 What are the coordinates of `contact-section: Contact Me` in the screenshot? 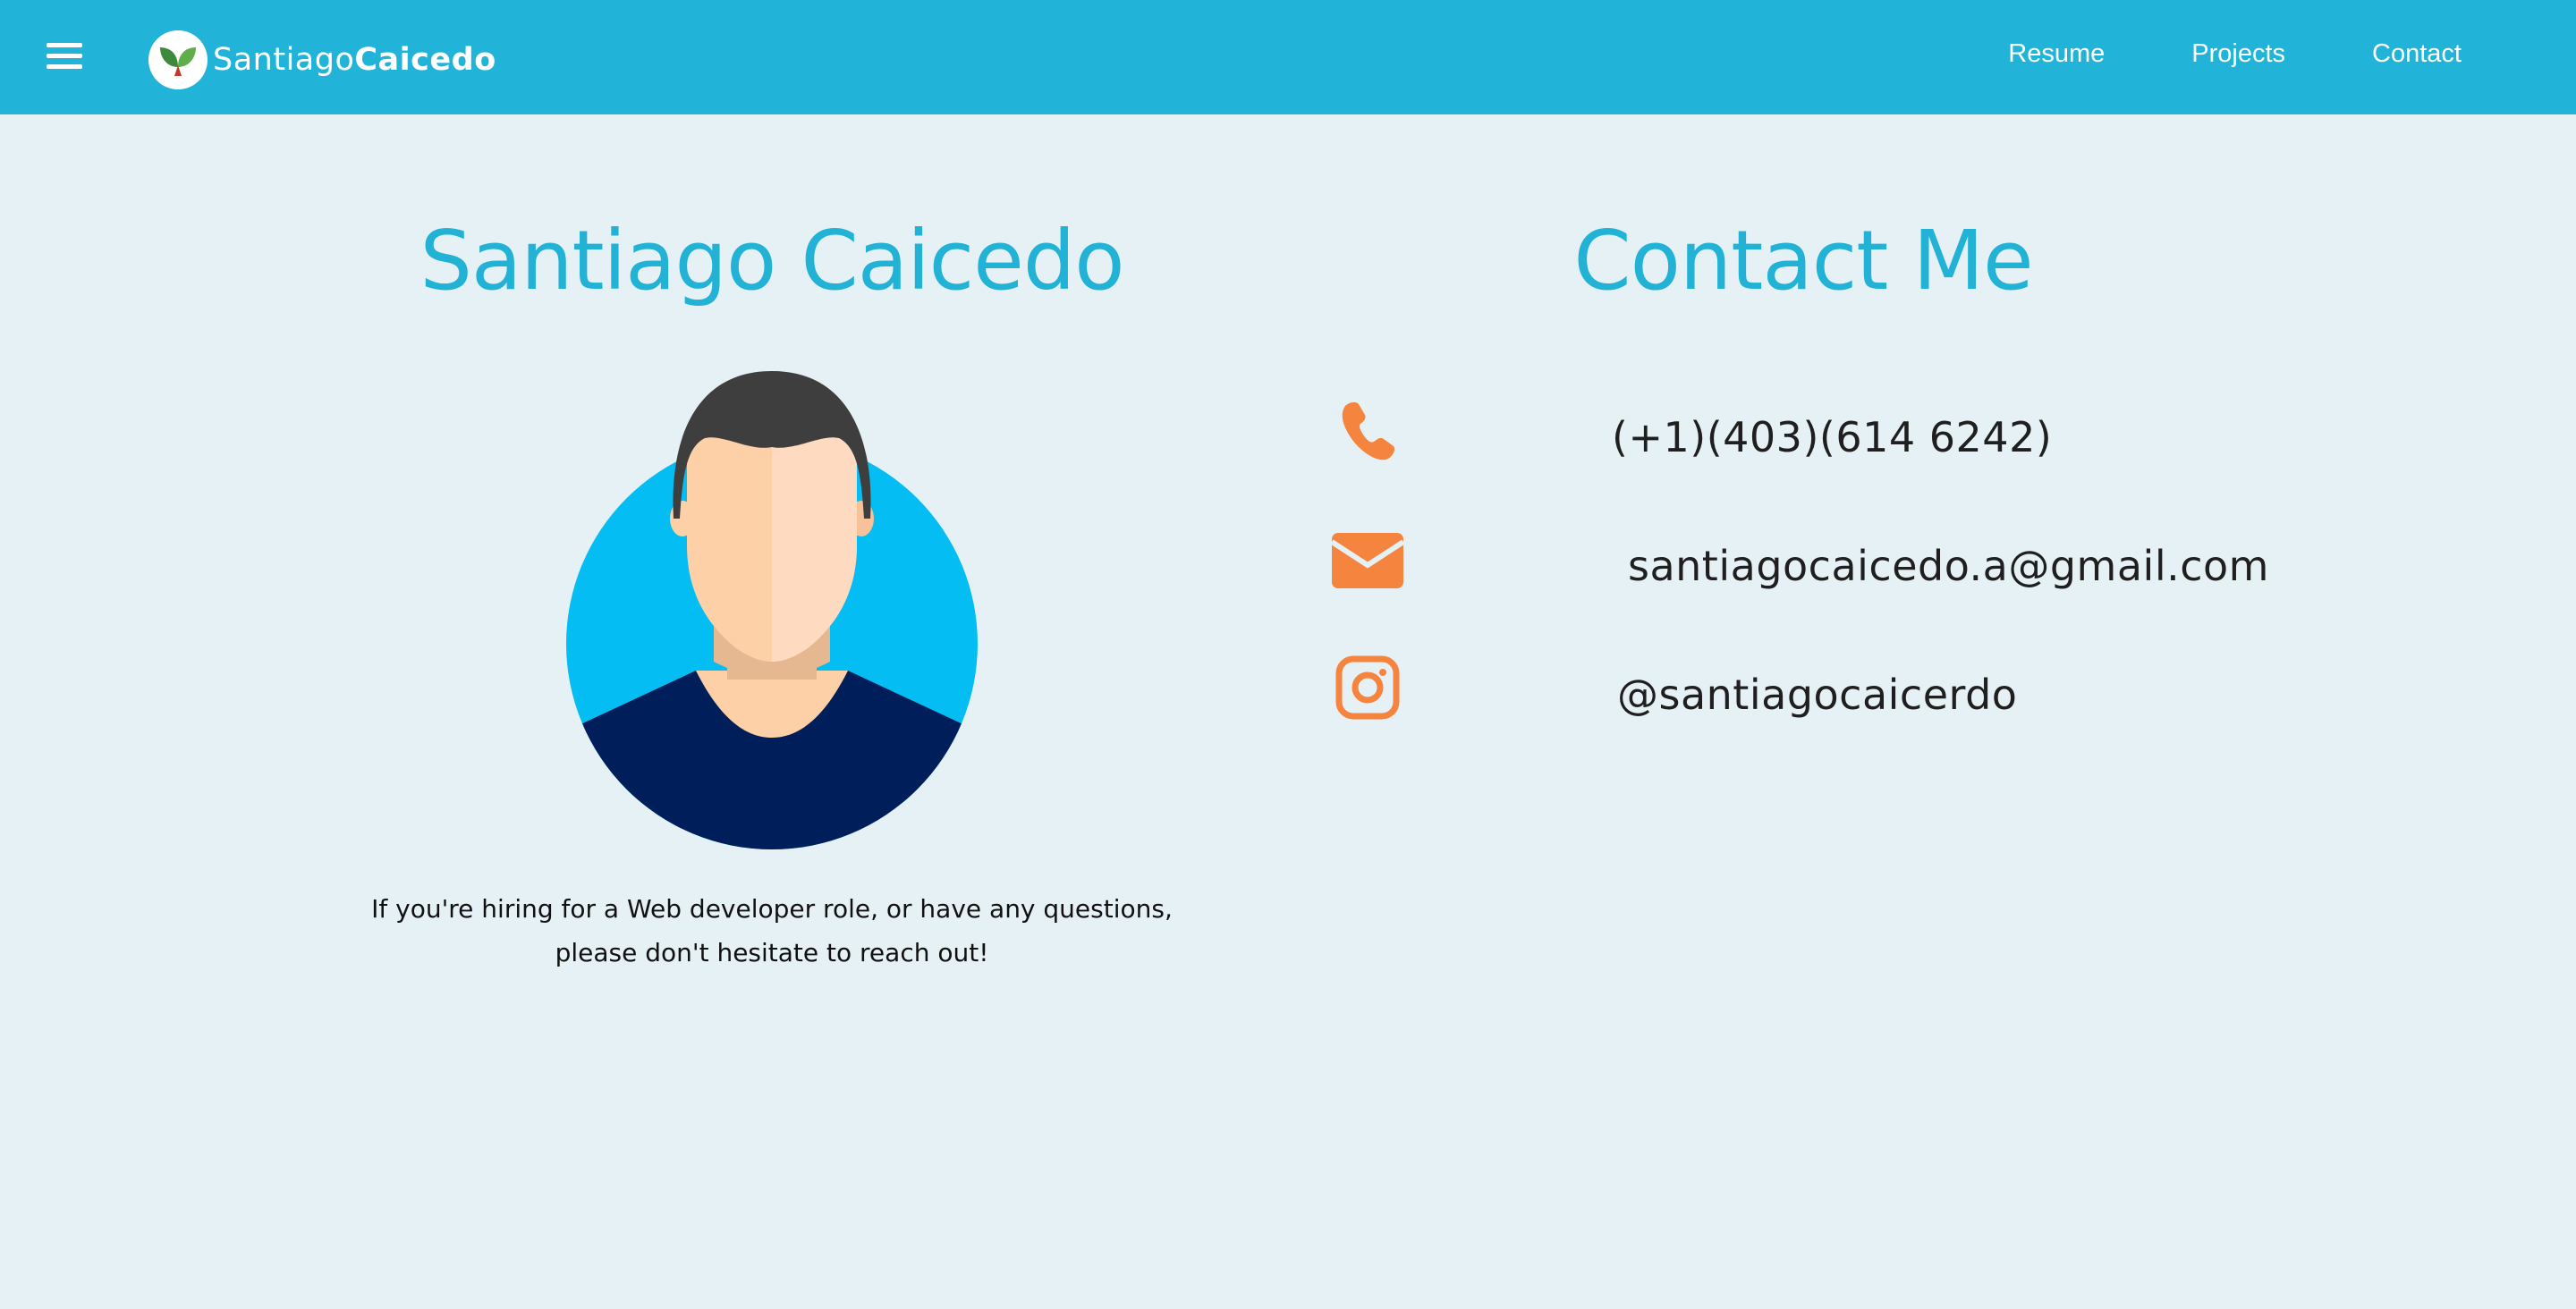 It's located at (1803, 261).